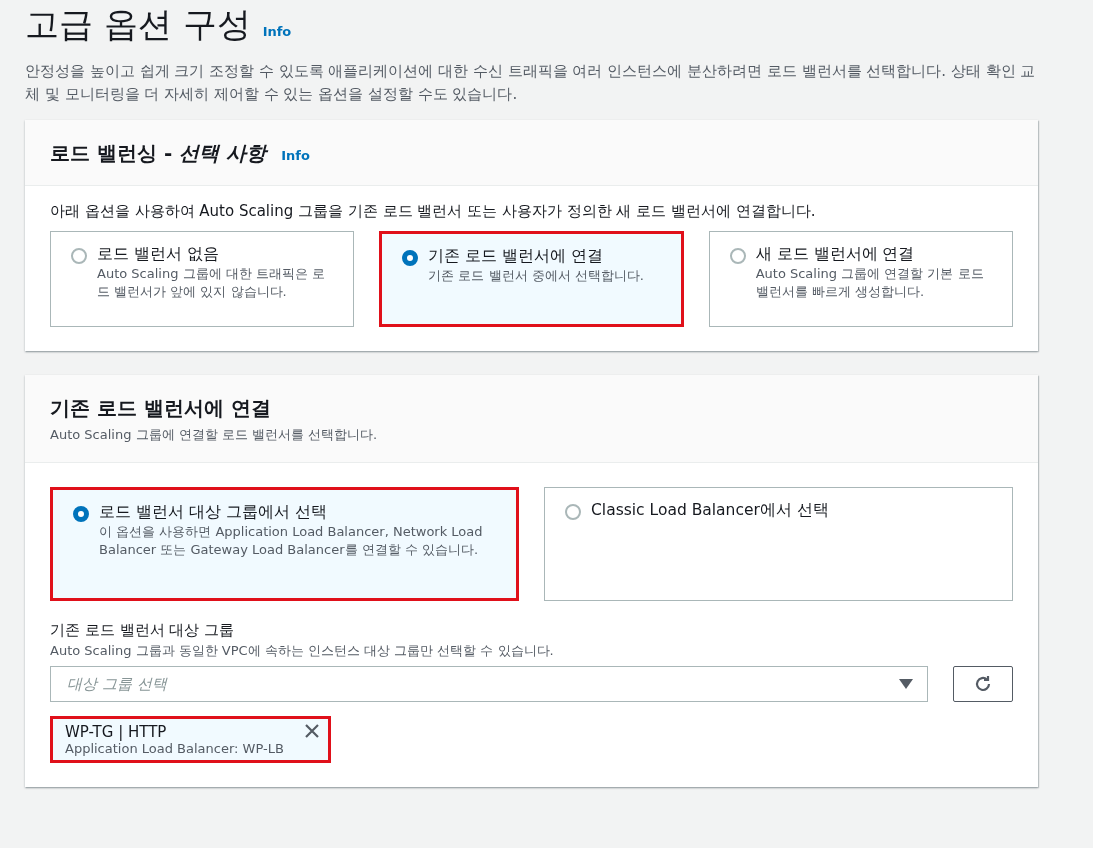 The width and height of the screenshot is (1093, 848). I want to click on close-button, so click(311, 731).